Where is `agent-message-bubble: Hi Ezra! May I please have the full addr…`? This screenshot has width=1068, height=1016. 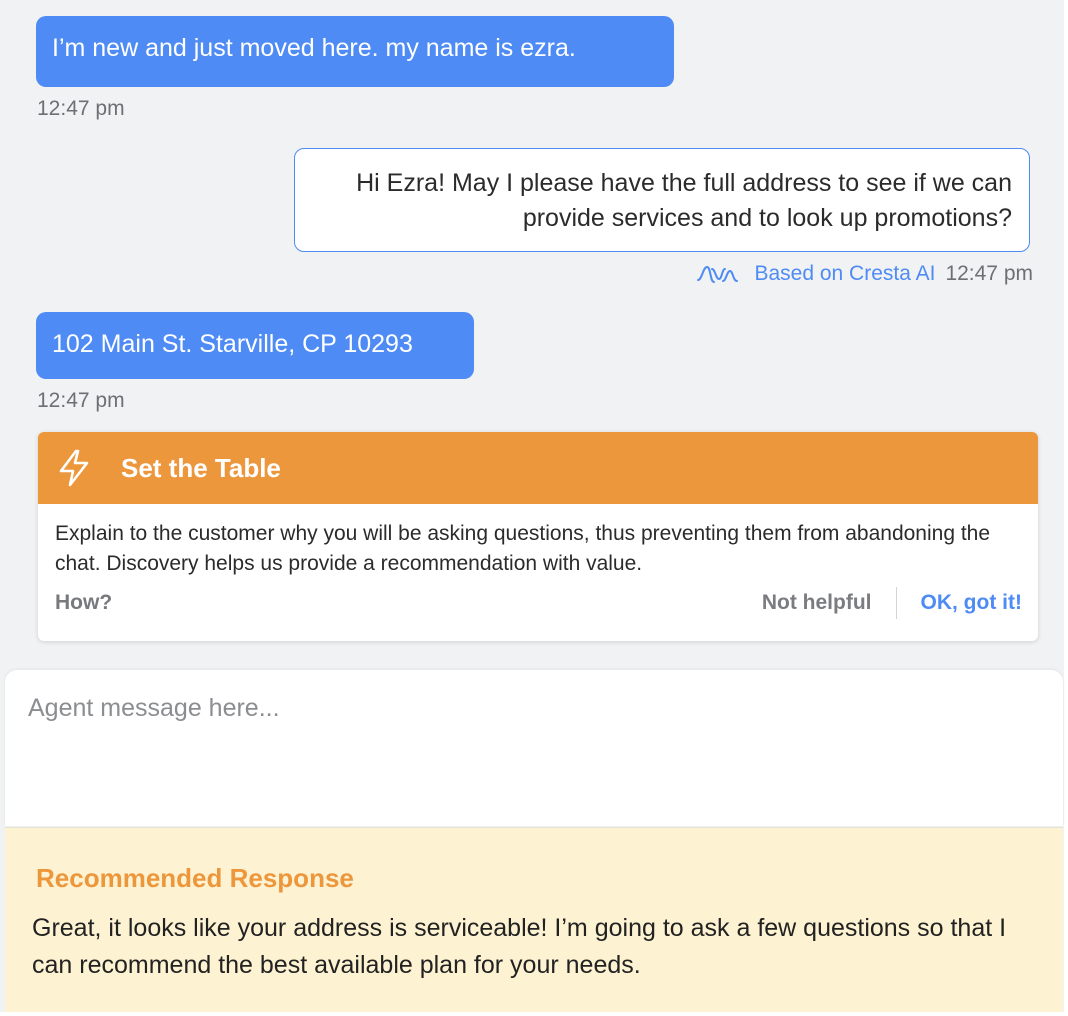 agent-message-bubble: Hi Ezra! May I please have the full addr… is located at coordinates (662, 200).